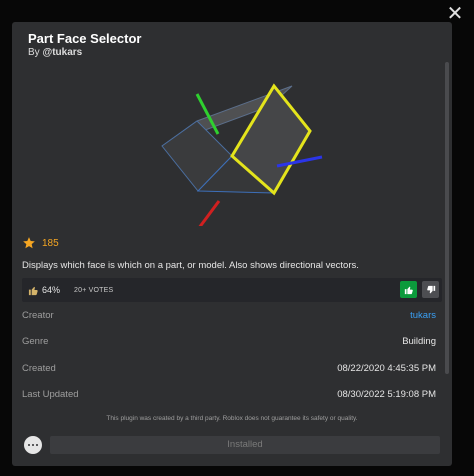 This screenshot has width=474, height=476. Describe the element at coordinates (50, 394) in the screenshot. I see `updated-label: Last Updated` at that location.